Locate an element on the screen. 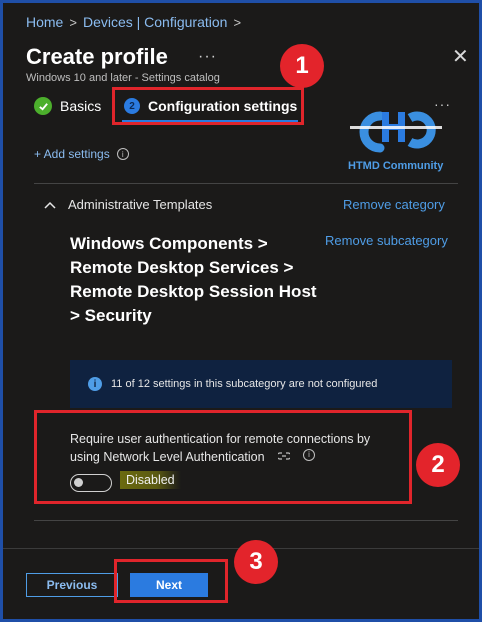  annotation-marker-1: 1 is located at coordinates (302, 66).